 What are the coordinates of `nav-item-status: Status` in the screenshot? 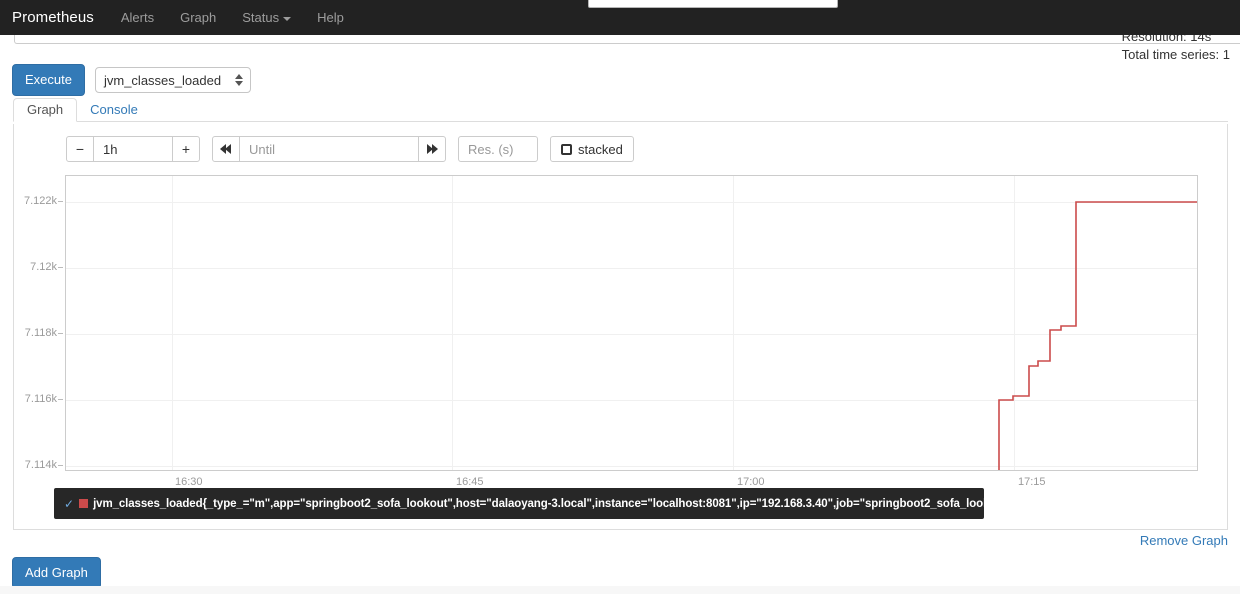 It's located at (266, 17).